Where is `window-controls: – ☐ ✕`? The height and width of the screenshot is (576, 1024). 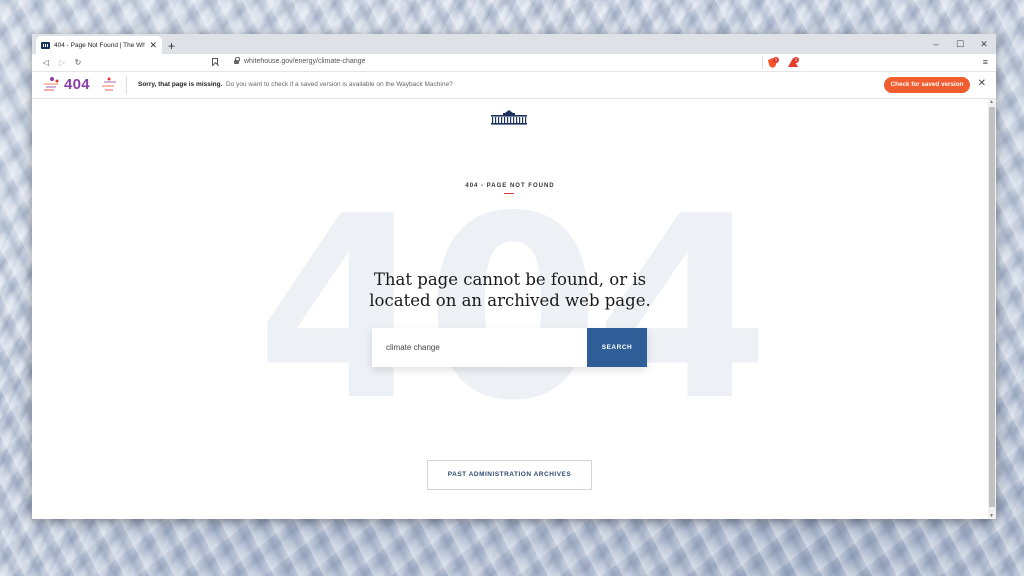
window-controls: – ☐ ✕ is located at coordinates (960, 44).